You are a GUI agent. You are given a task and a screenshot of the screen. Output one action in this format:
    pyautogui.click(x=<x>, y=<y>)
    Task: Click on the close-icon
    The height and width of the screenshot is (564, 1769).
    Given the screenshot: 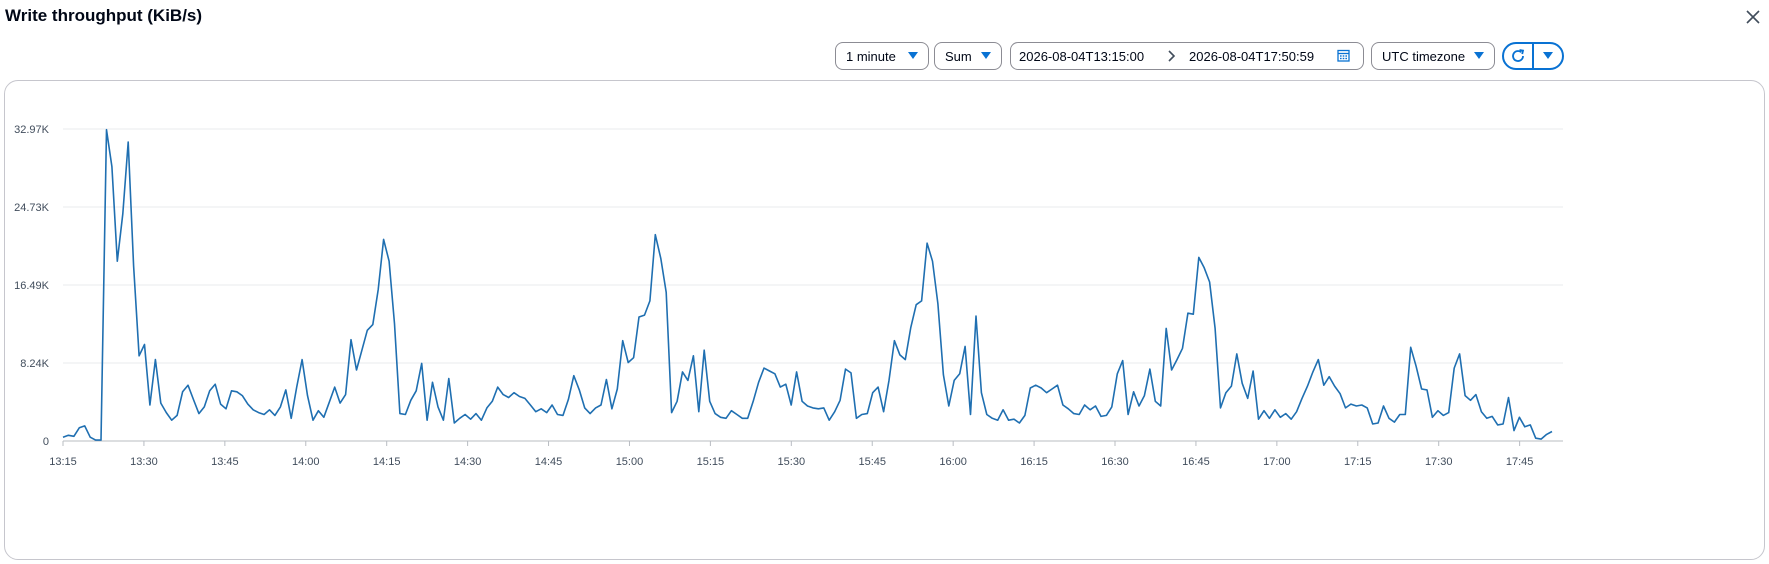 What is the action you would take?
    pyautogui.click(x=1753, y=17)
    